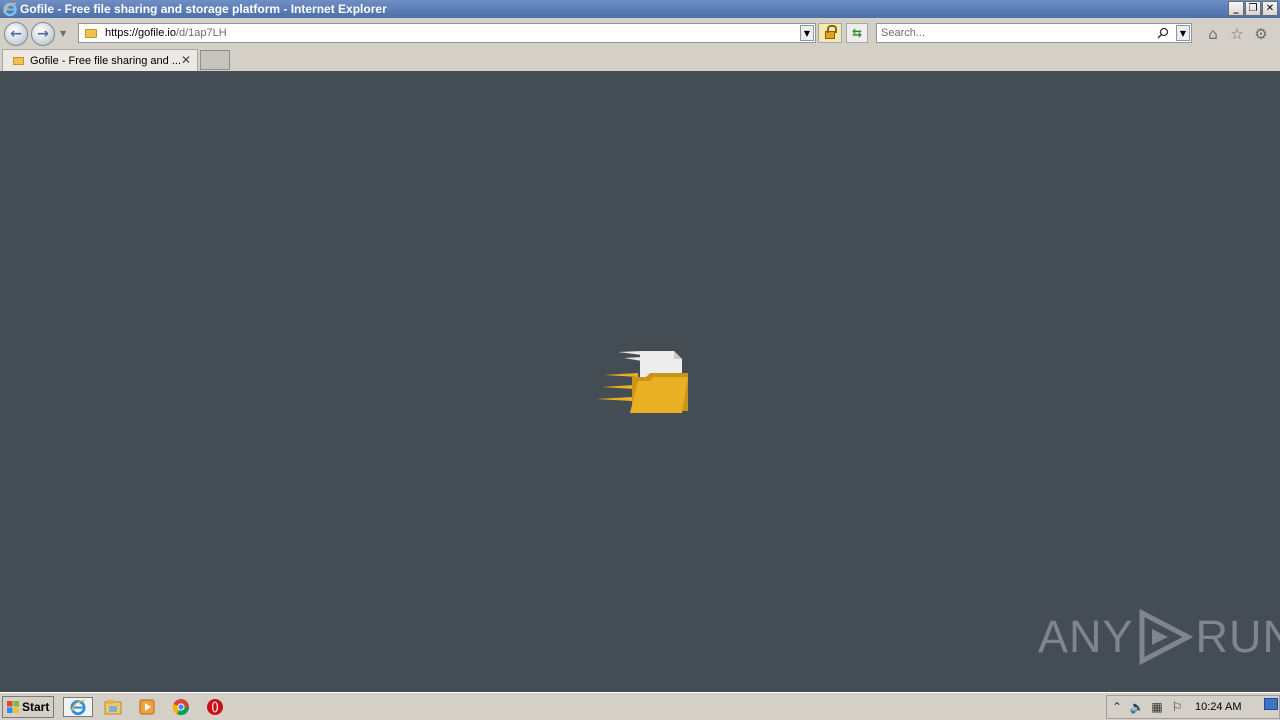 This screenshot has width=1280, height=720. I want to click on security-report-button, so click(830, 33).